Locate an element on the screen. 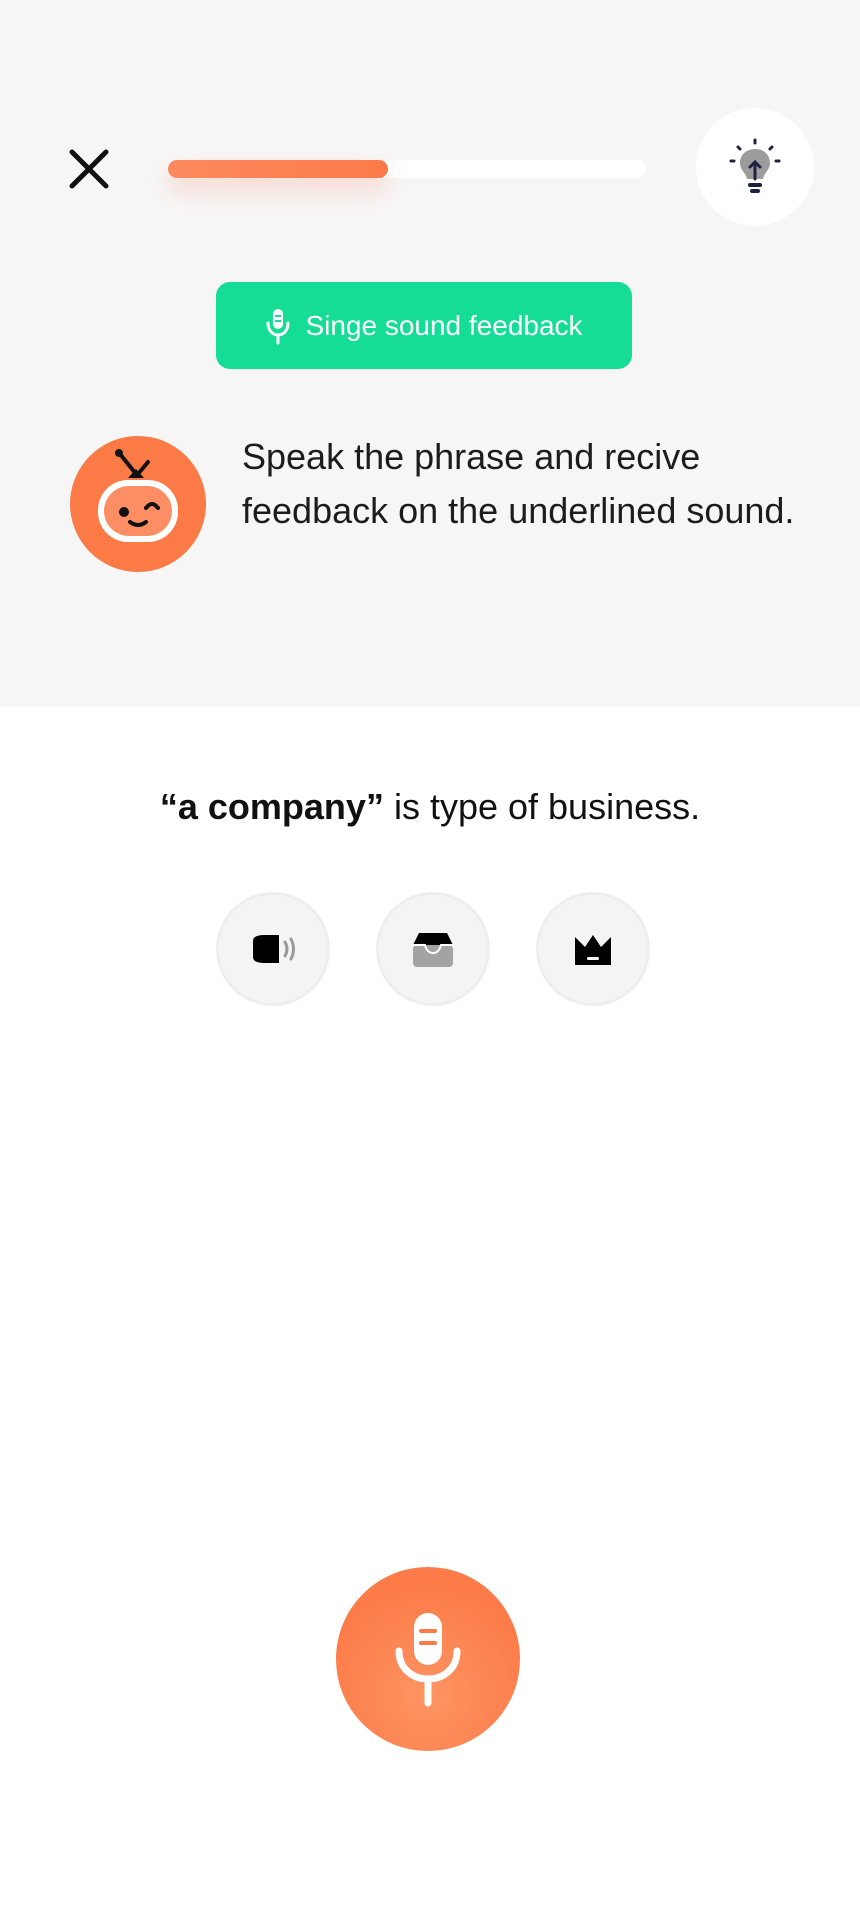 The width and height of the screenshot is (860, 1916). speaker-button is located at coordinates (273, 949).